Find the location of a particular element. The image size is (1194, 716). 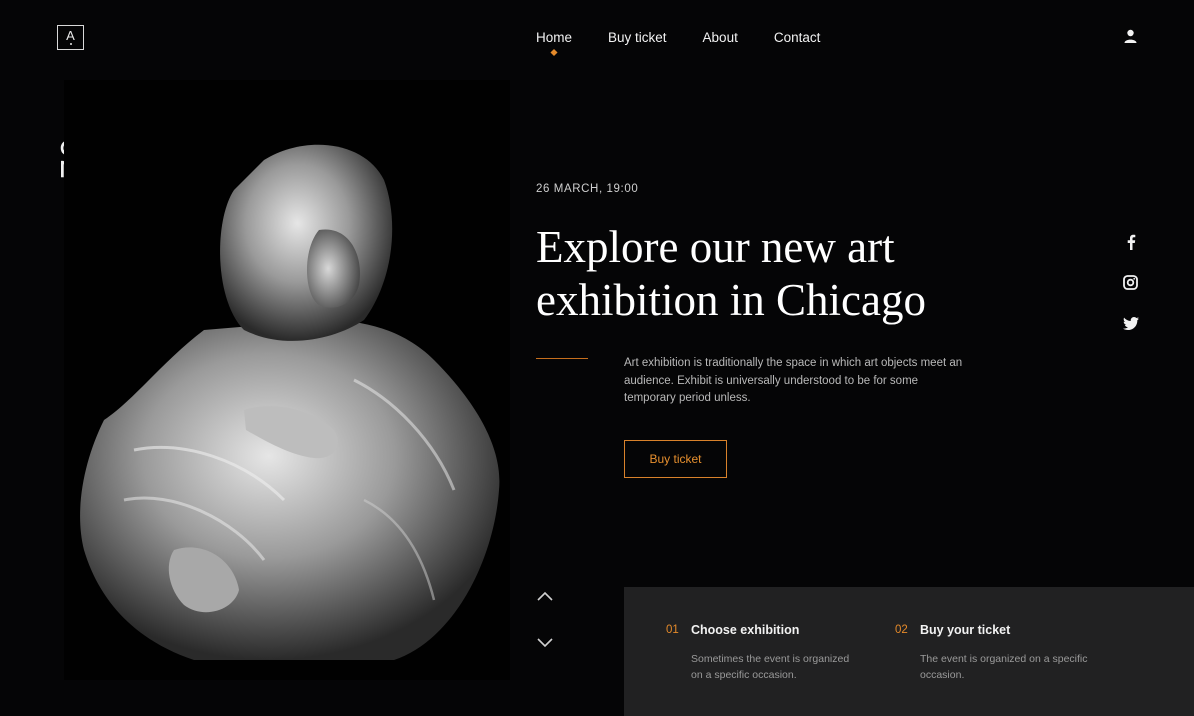

nav-home: Home is located at coordinates (554, 38).